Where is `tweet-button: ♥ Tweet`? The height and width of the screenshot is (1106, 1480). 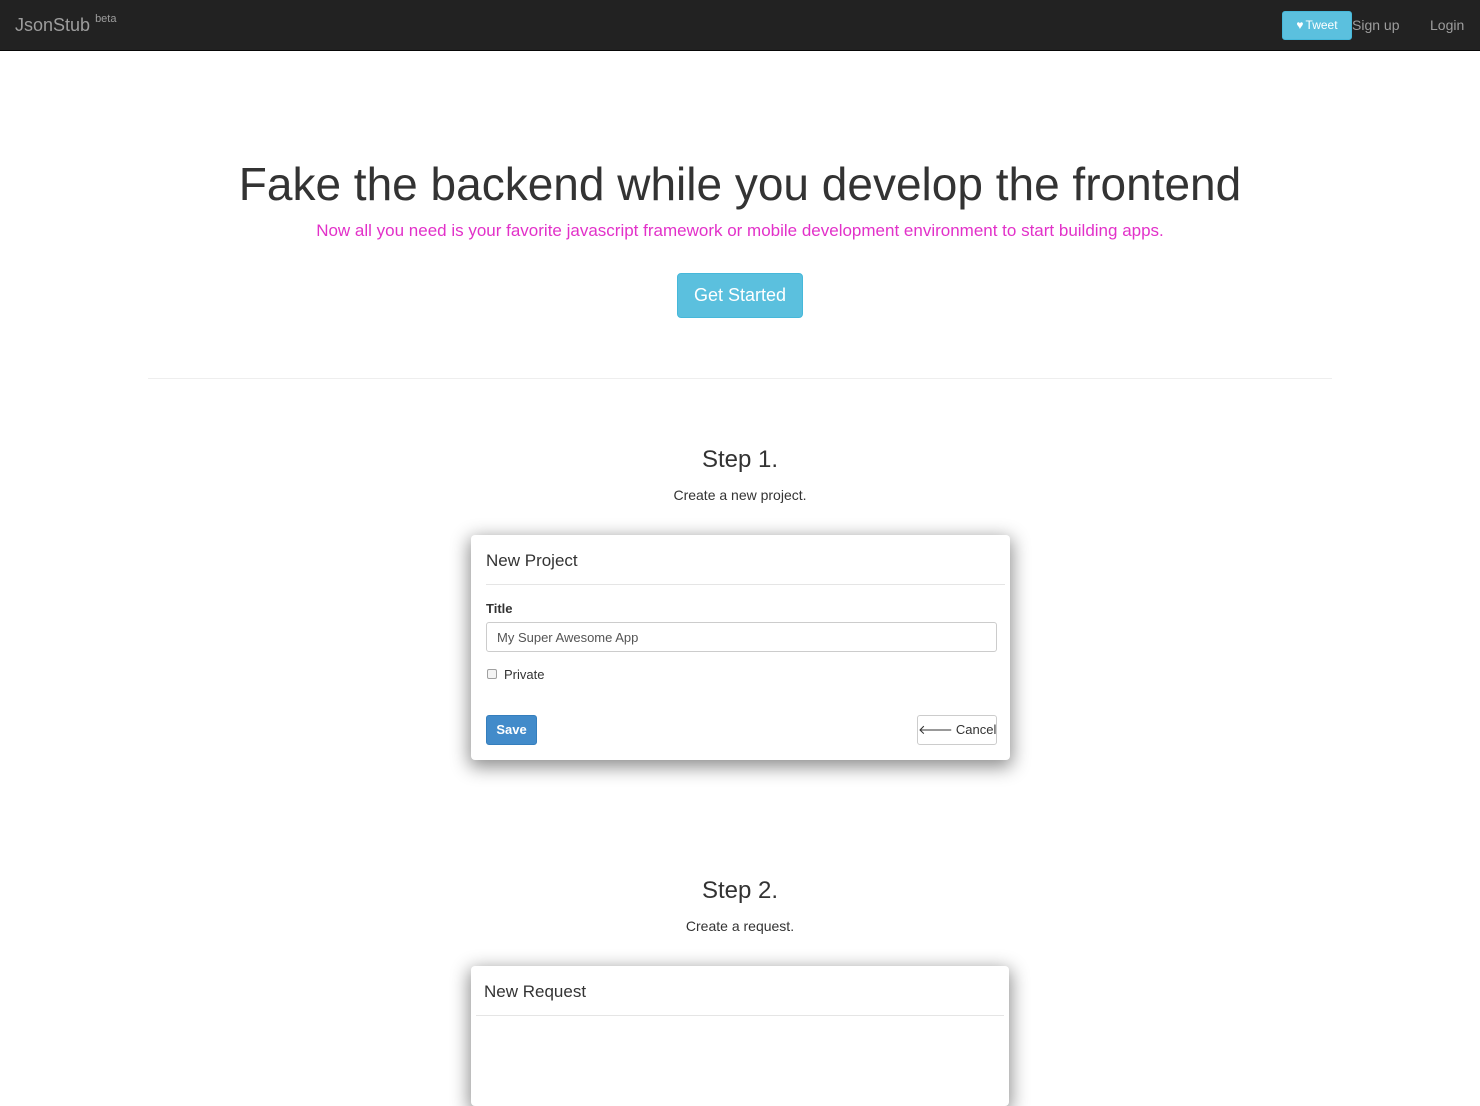 tweet-button: ♥ Tweet is located at coordinates (1317, 25).